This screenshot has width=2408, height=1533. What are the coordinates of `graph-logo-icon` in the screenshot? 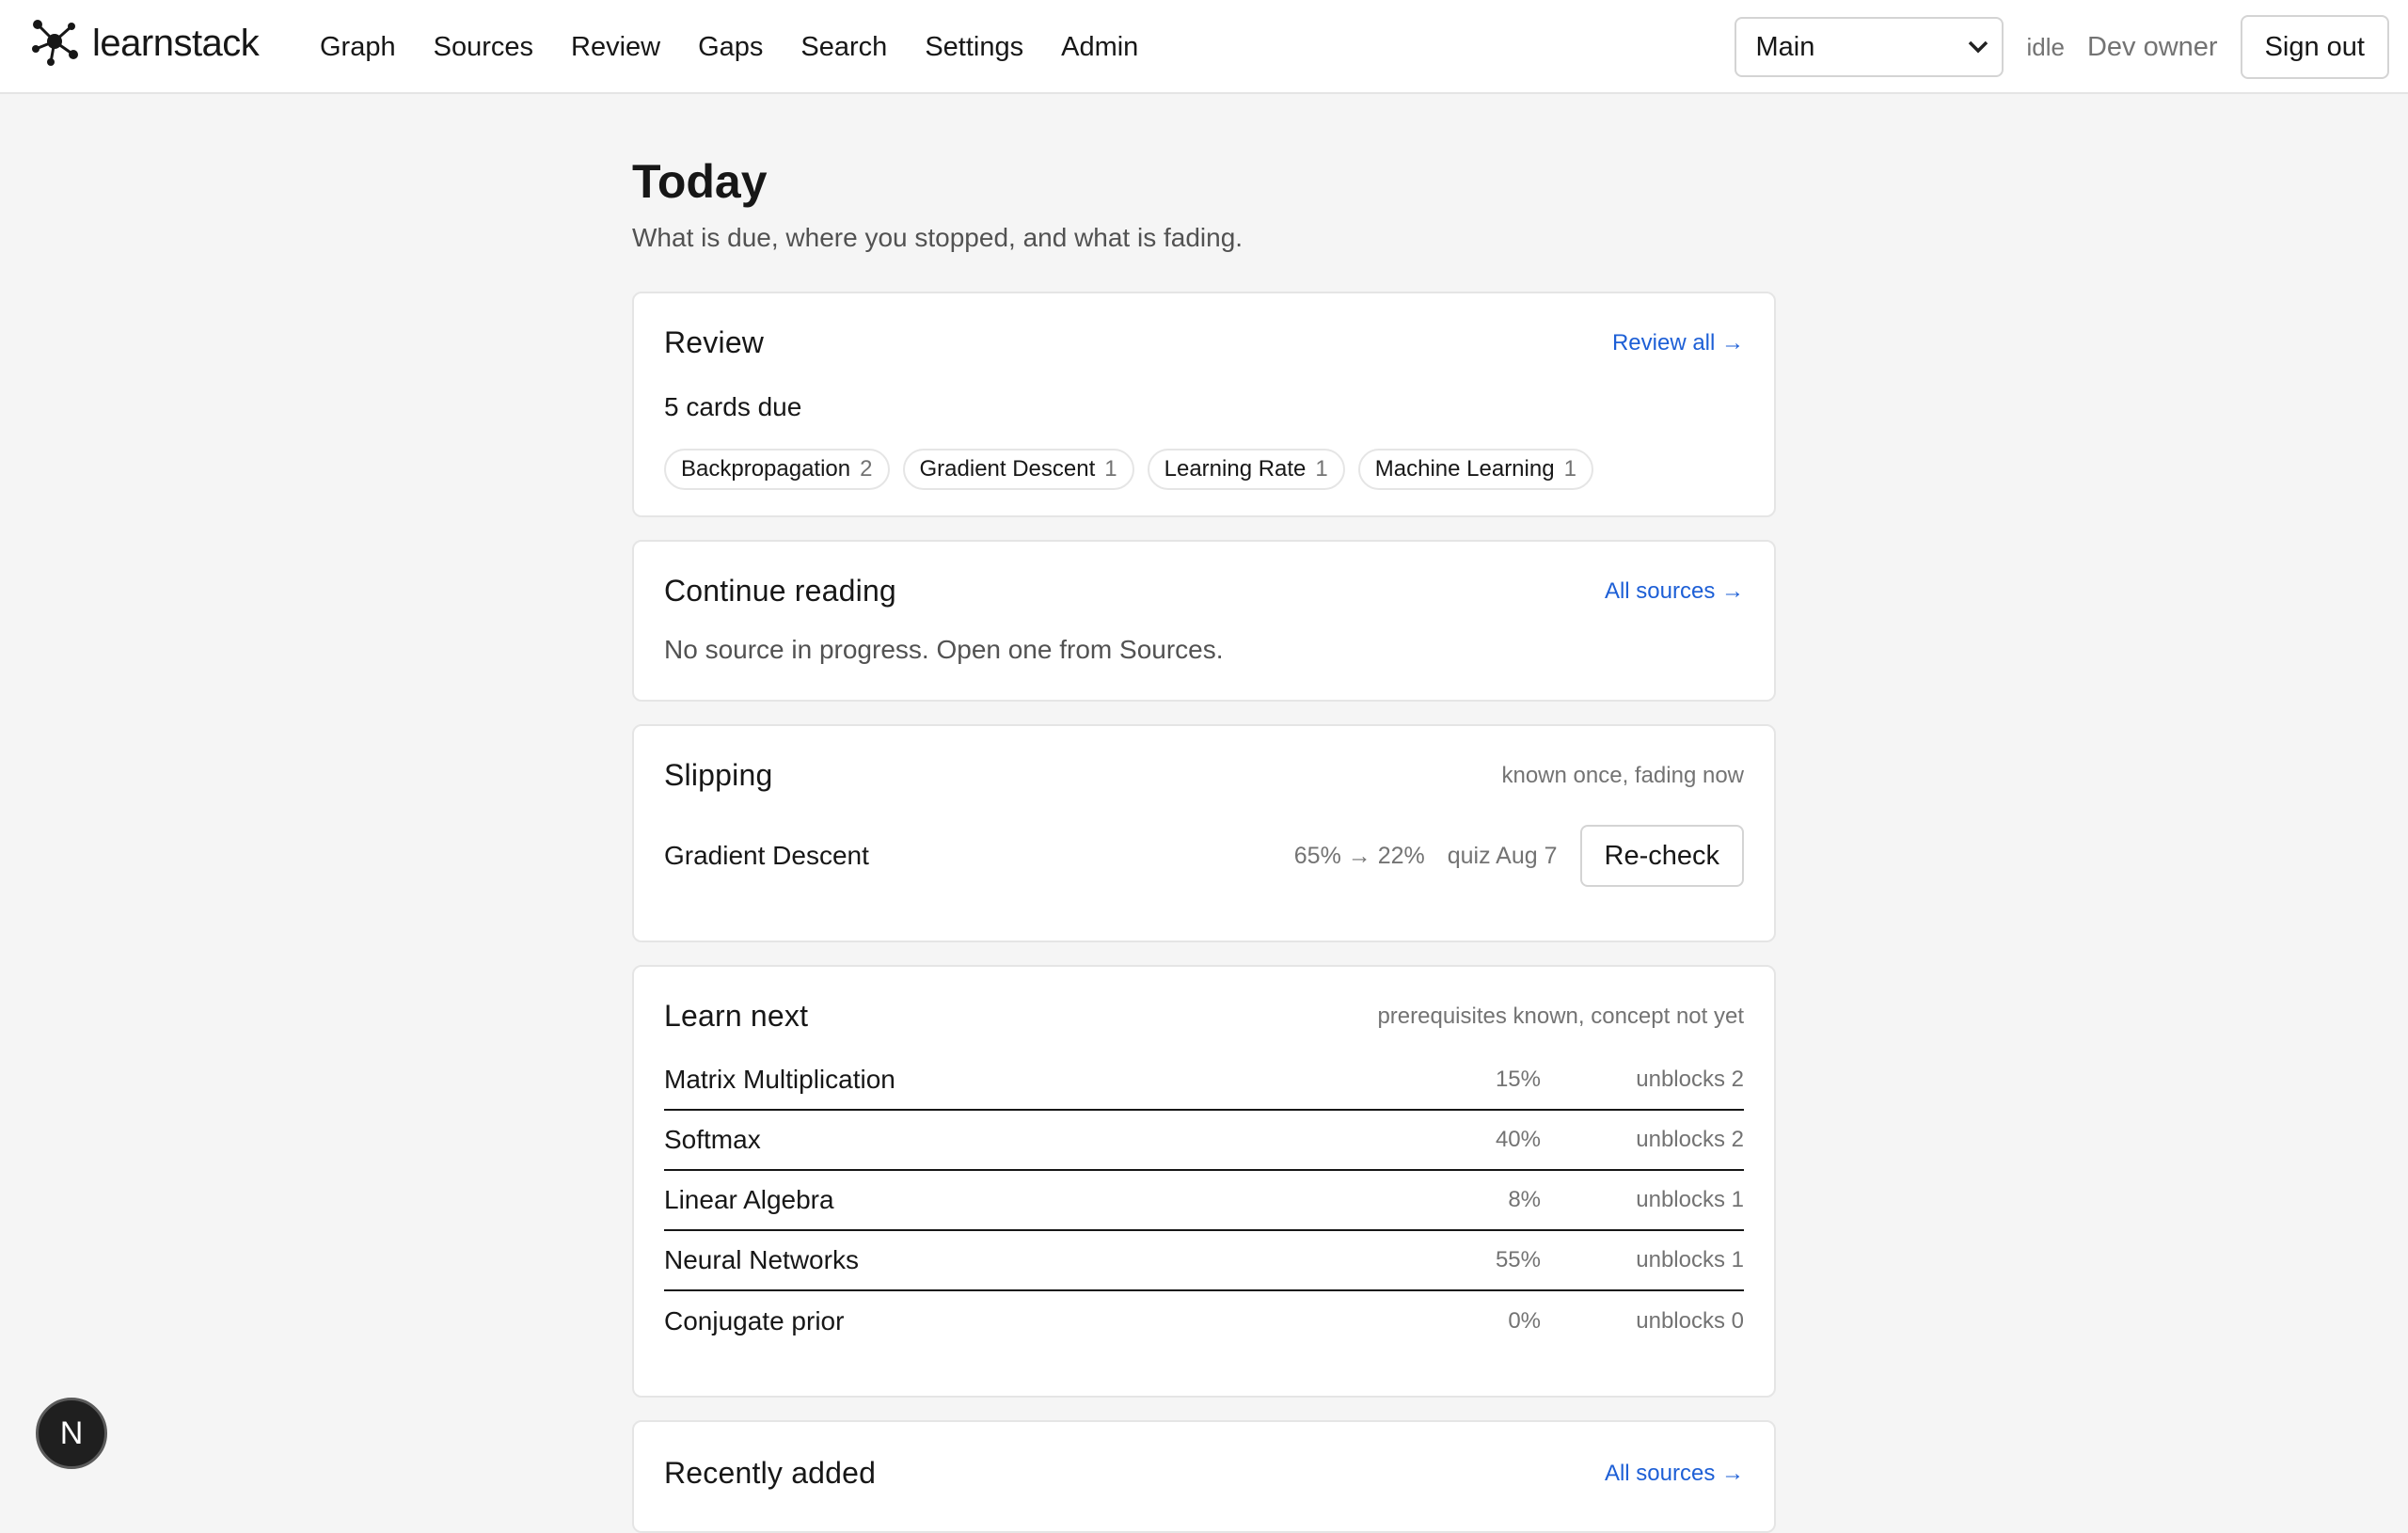 It's located at (57, 44).